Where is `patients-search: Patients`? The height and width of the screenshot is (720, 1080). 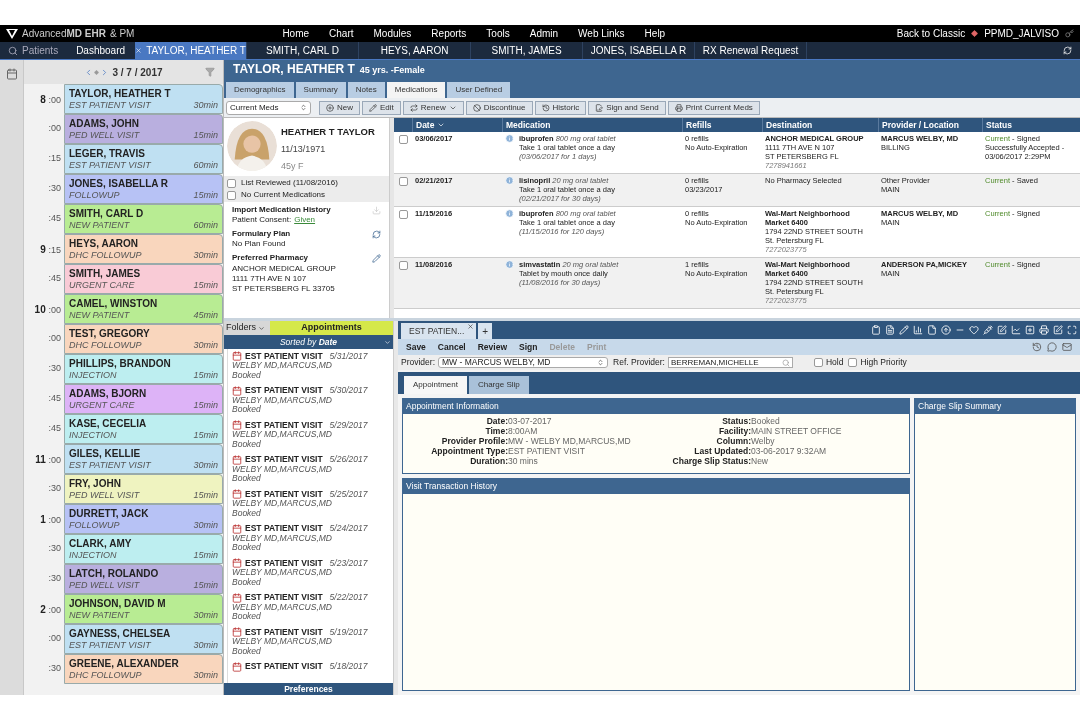
patients-search: Patients is located at coordinates (33, 50).